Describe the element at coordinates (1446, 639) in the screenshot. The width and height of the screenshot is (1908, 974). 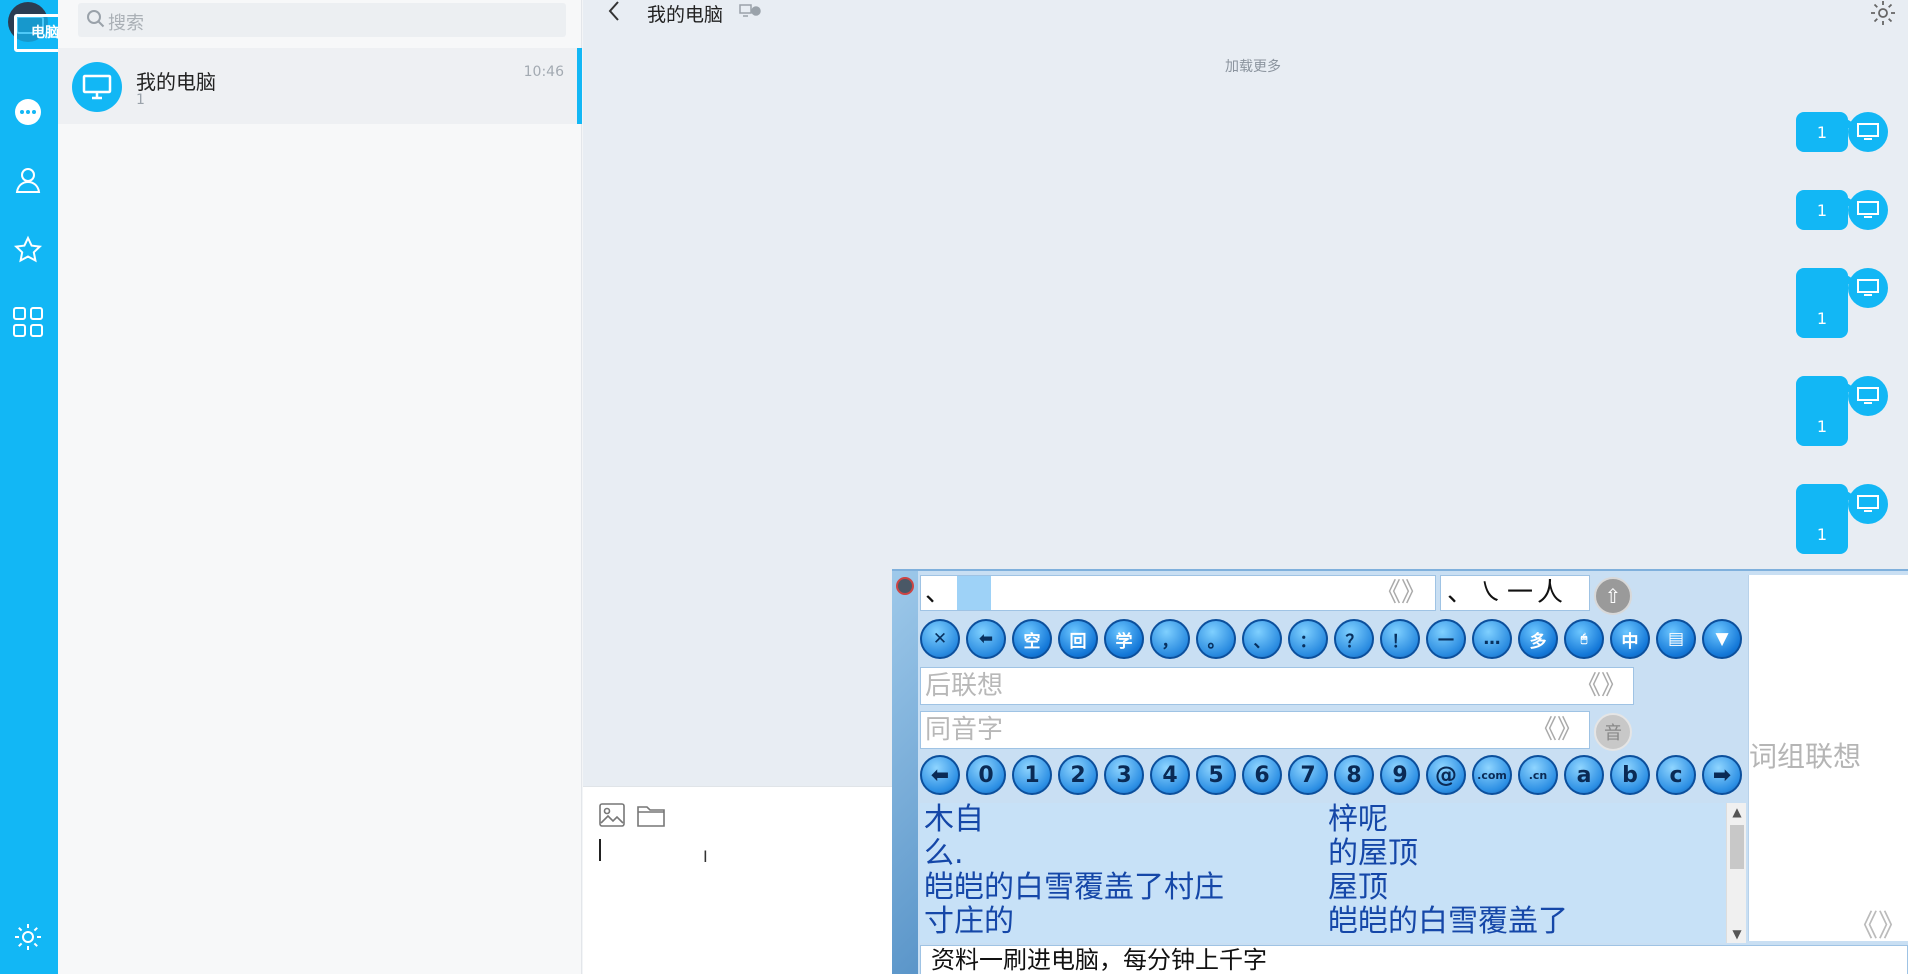
I see `ime-dash-key: —` at that location.